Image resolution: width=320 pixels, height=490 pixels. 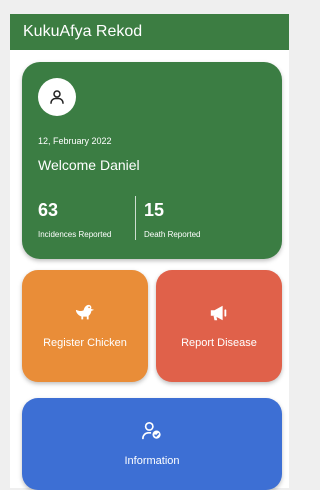 I want to click on register-chicken-label: Register Chicken, so click(x=85, y=343).